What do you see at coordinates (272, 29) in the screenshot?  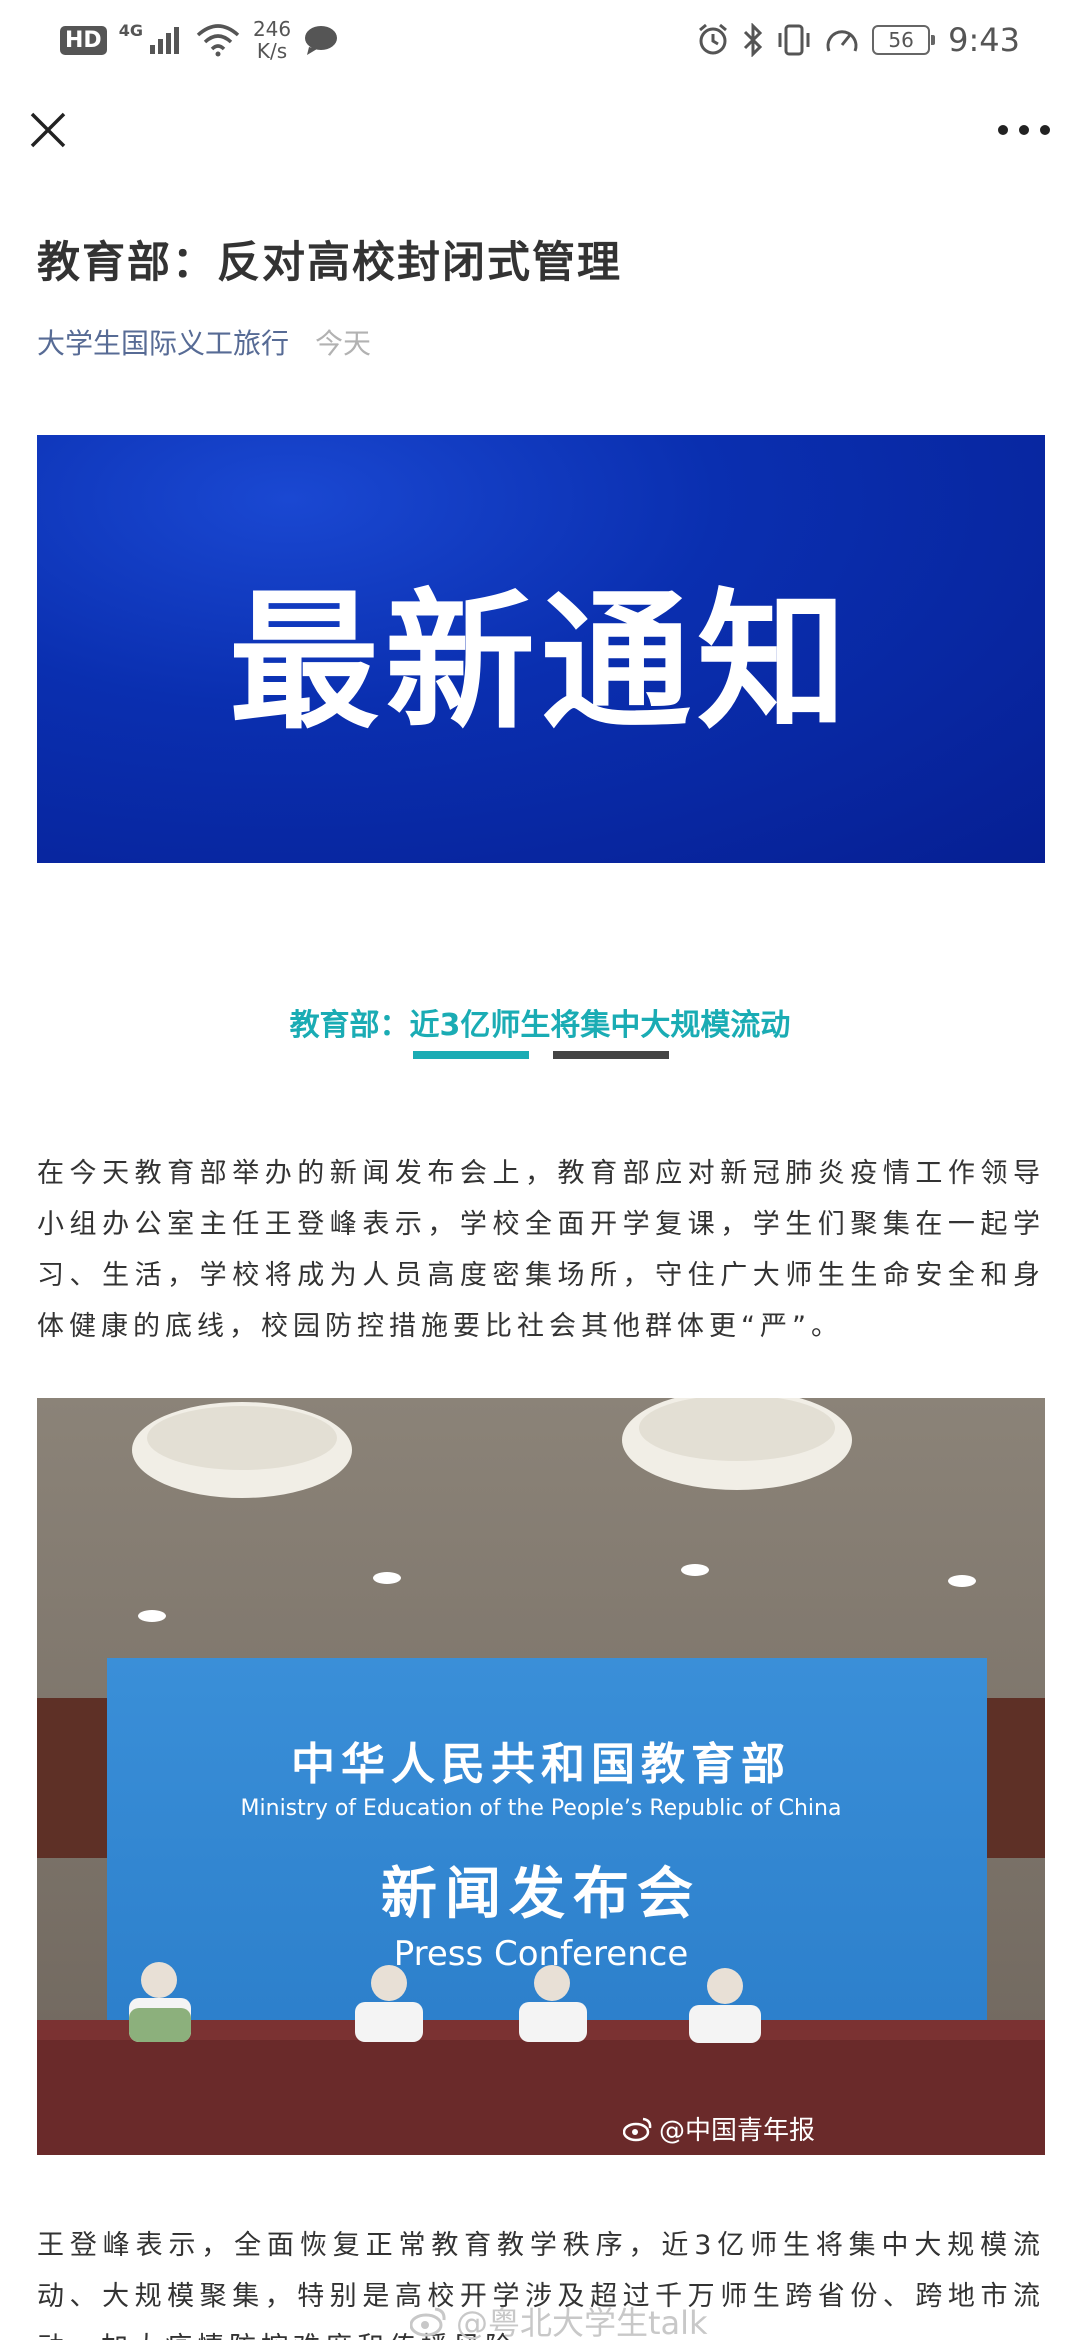 I see `speed-value: 246` at bounding box center [272, 29].